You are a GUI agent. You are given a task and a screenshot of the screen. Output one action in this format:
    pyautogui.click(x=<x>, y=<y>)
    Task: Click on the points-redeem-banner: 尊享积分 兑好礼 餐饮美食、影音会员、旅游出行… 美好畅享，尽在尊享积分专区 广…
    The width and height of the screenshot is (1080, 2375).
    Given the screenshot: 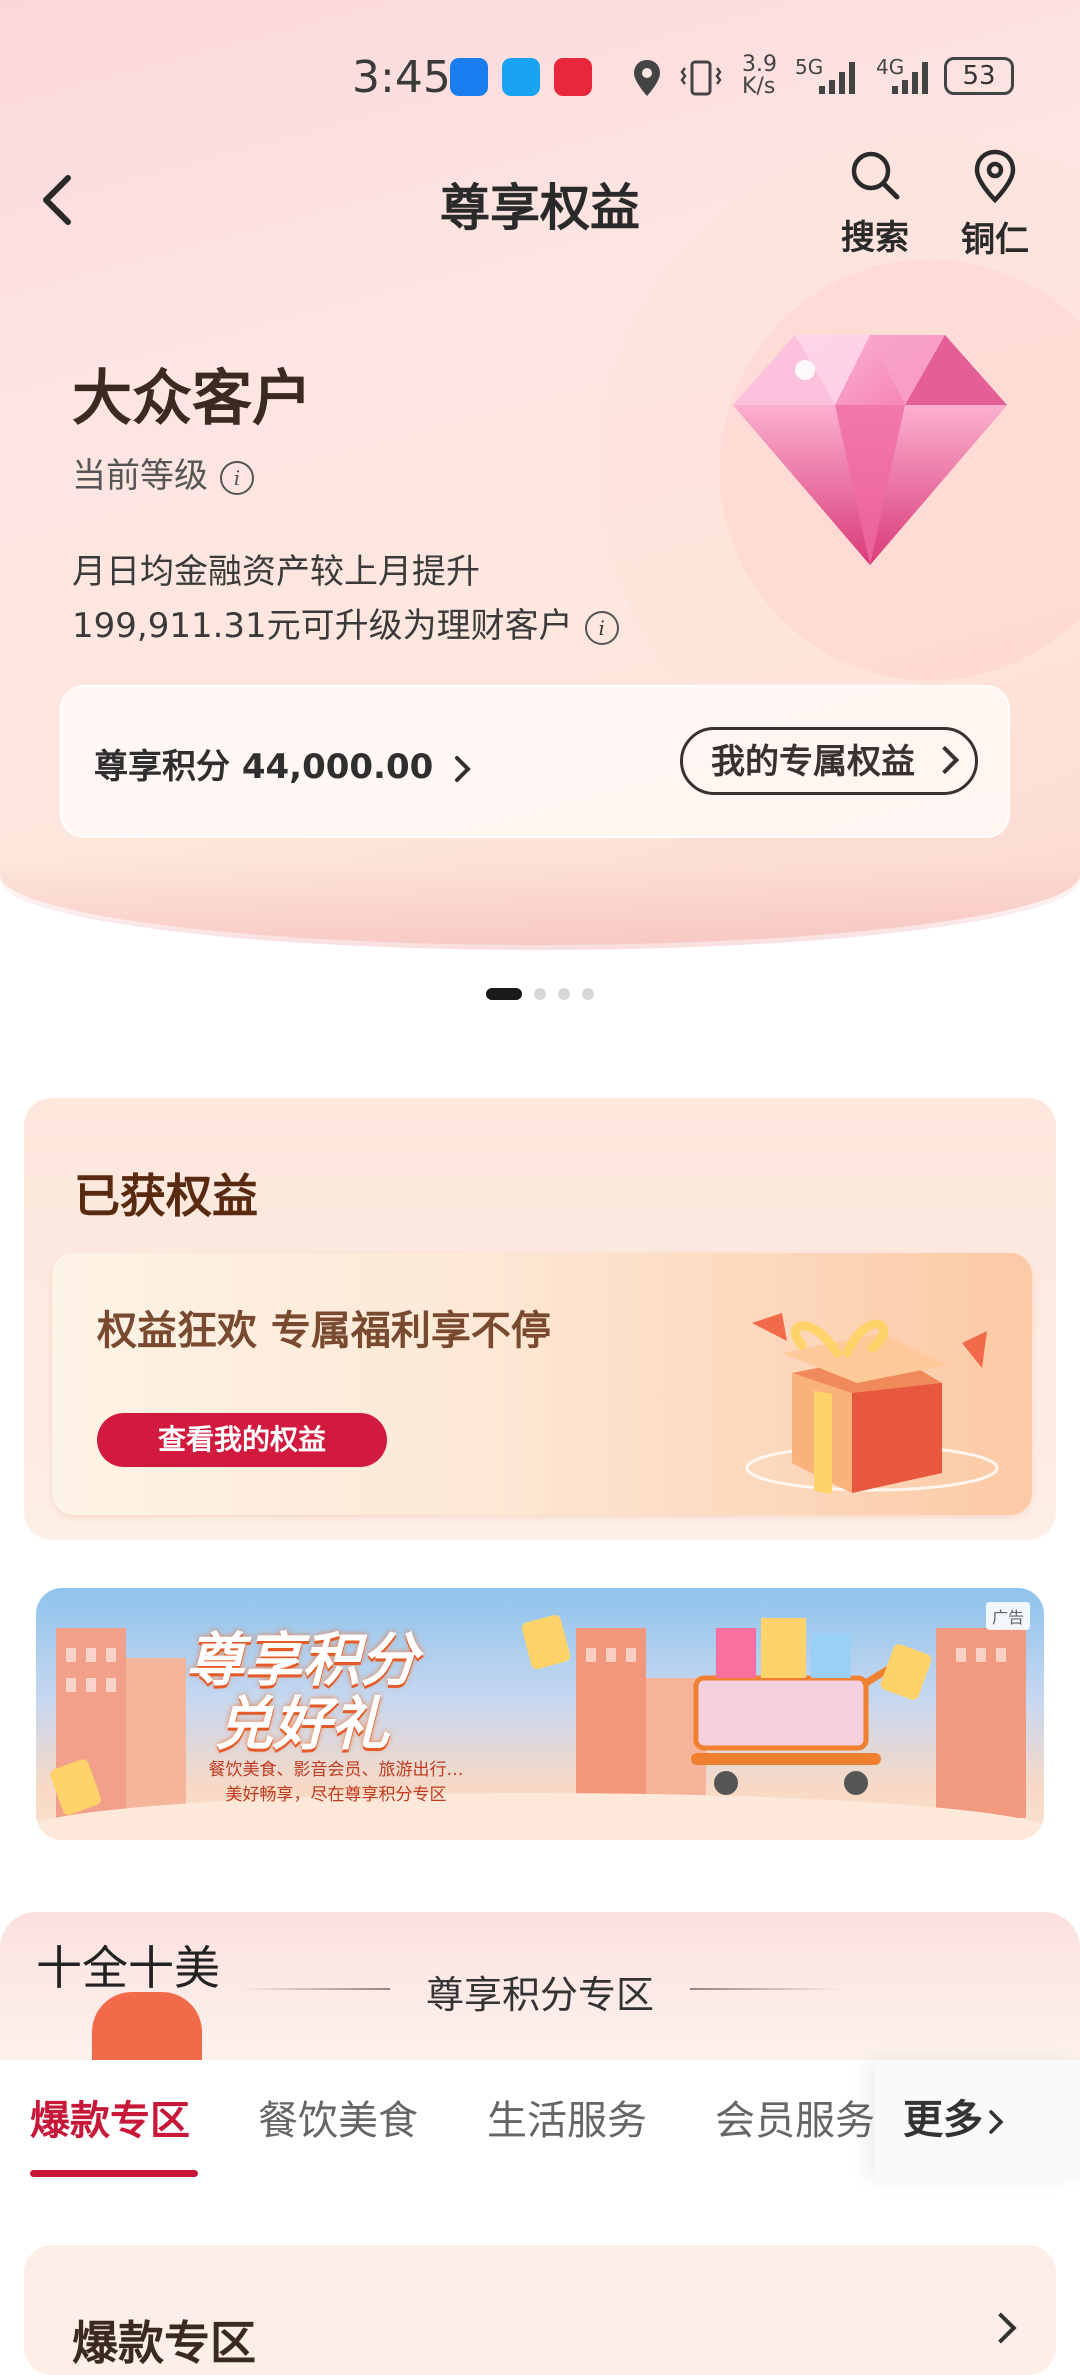 What is the action you would take?
    pyautogui.click(x=540, y=1714)
    